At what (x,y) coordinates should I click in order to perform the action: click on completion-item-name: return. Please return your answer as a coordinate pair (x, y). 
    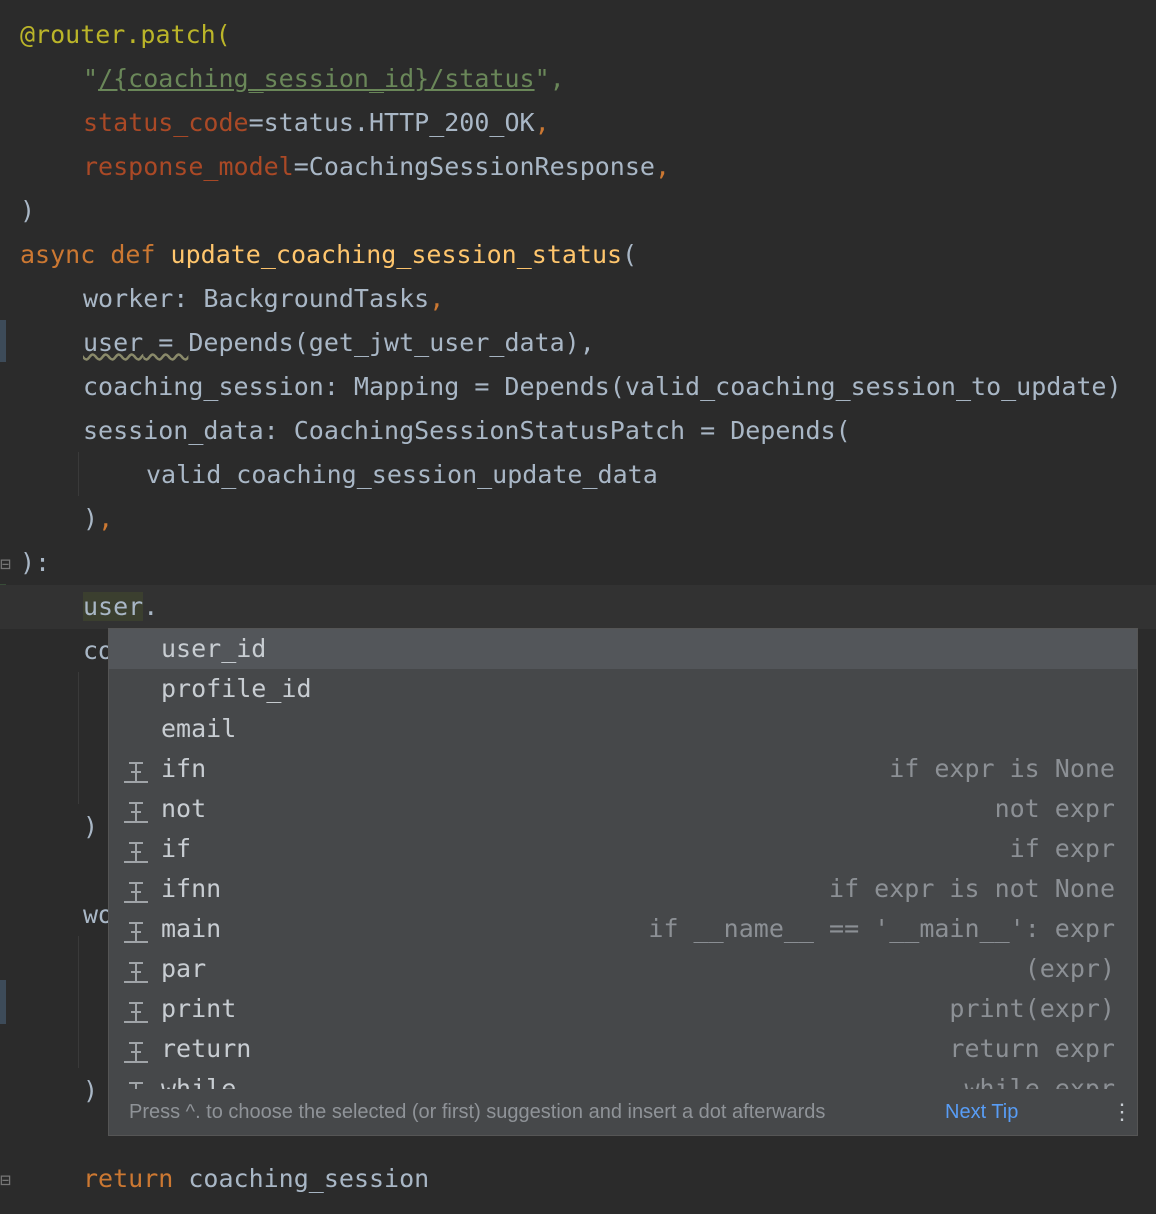
    Looking at the image, I should click on (206, 1048).